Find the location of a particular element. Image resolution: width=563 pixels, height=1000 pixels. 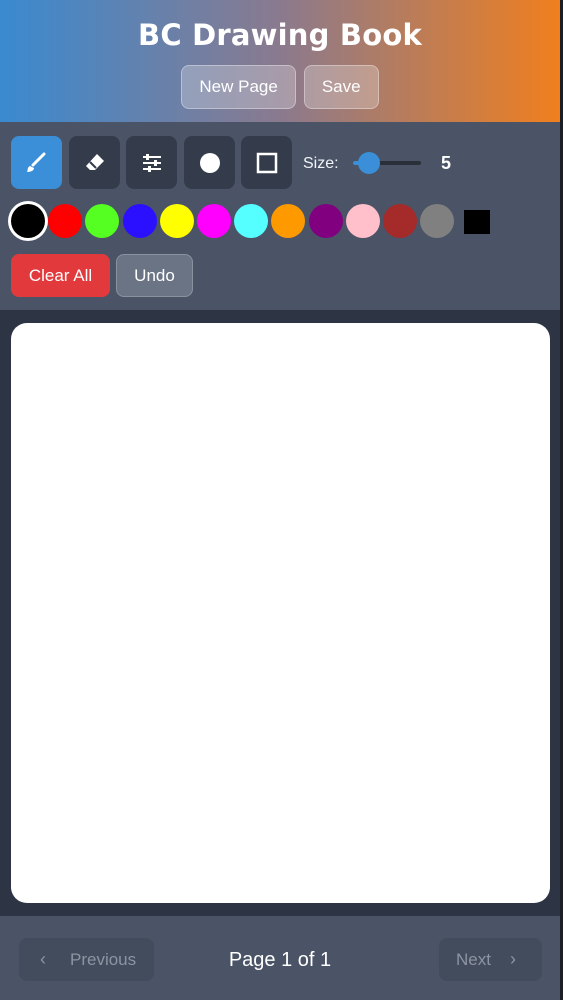

brush-tool-button is located at coordinates (36, 162).